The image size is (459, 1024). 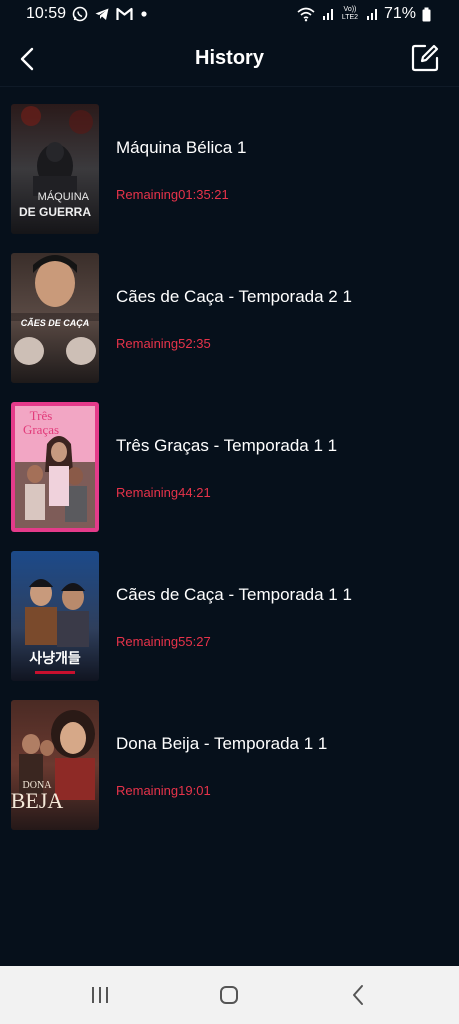 I want to click on dot-icon, so click(x=144, y=14).